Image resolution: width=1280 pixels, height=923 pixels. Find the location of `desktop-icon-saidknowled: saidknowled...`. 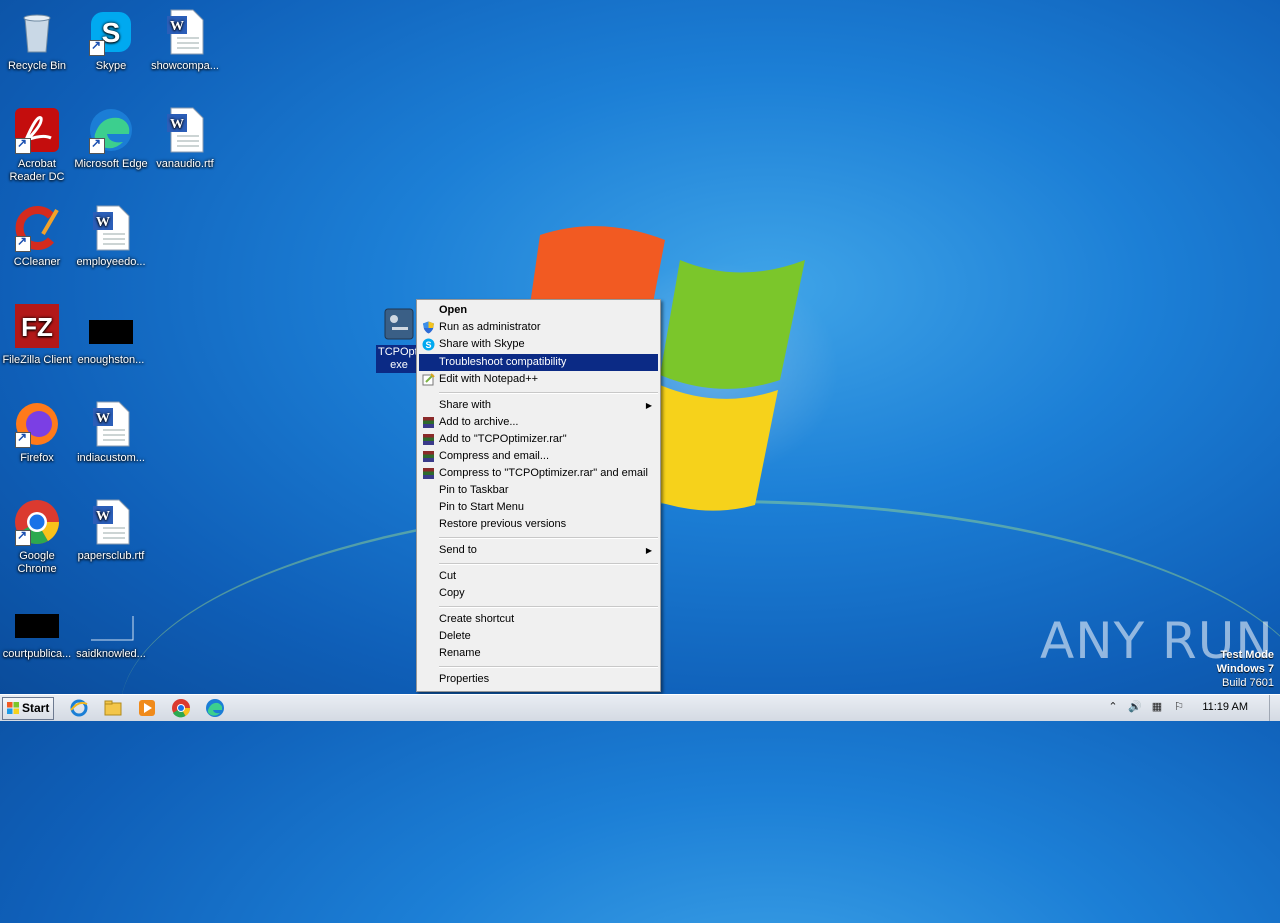

desktop-icon-saidknowled: saidknowled... is located at coordinates (111, 628).